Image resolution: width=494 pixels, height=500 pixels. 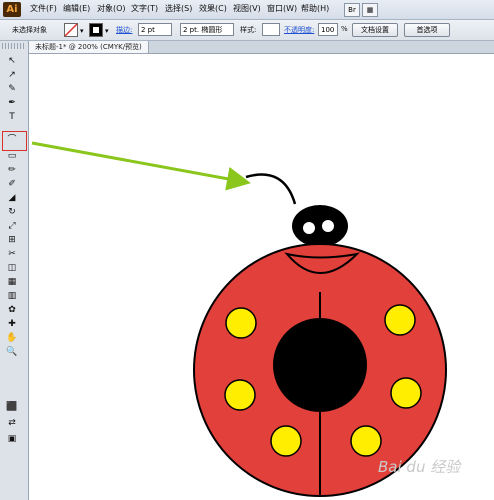 What do you see at coordinates (13, 46) in the screenshot?
I see `panel-grip` at bounding box center [13, 46].